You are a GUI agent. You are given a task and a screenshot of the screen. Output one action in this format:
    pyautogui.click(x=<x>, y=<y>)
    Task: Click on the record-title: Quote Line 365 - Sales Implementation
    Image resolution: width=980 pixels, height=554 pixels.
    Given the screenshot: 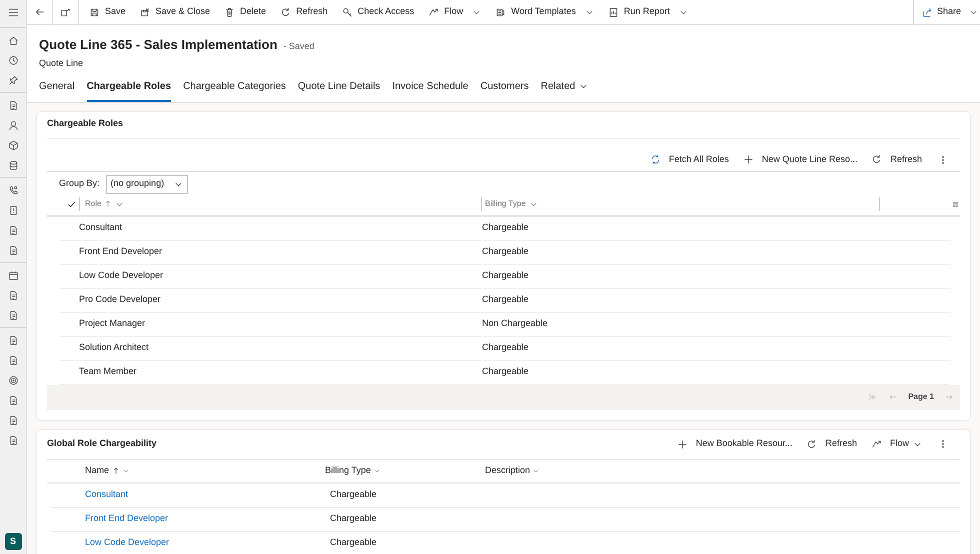 What is the action you would take?
    pyautogui.click(x=158, y=45)
    